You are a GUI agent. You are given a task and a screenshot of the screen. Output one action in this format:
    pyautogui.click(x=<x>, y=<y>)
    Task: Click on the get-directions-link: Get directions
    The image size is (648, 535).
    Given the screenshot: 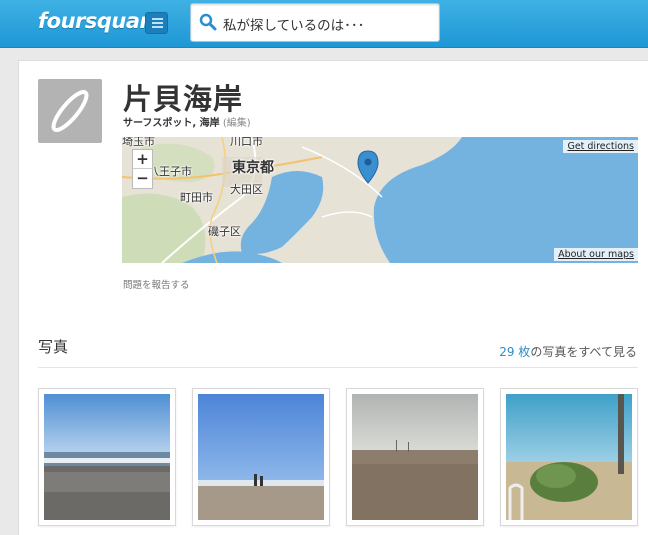 What is the action you would take?
    pyautogui.click(x=600, y=146)
    